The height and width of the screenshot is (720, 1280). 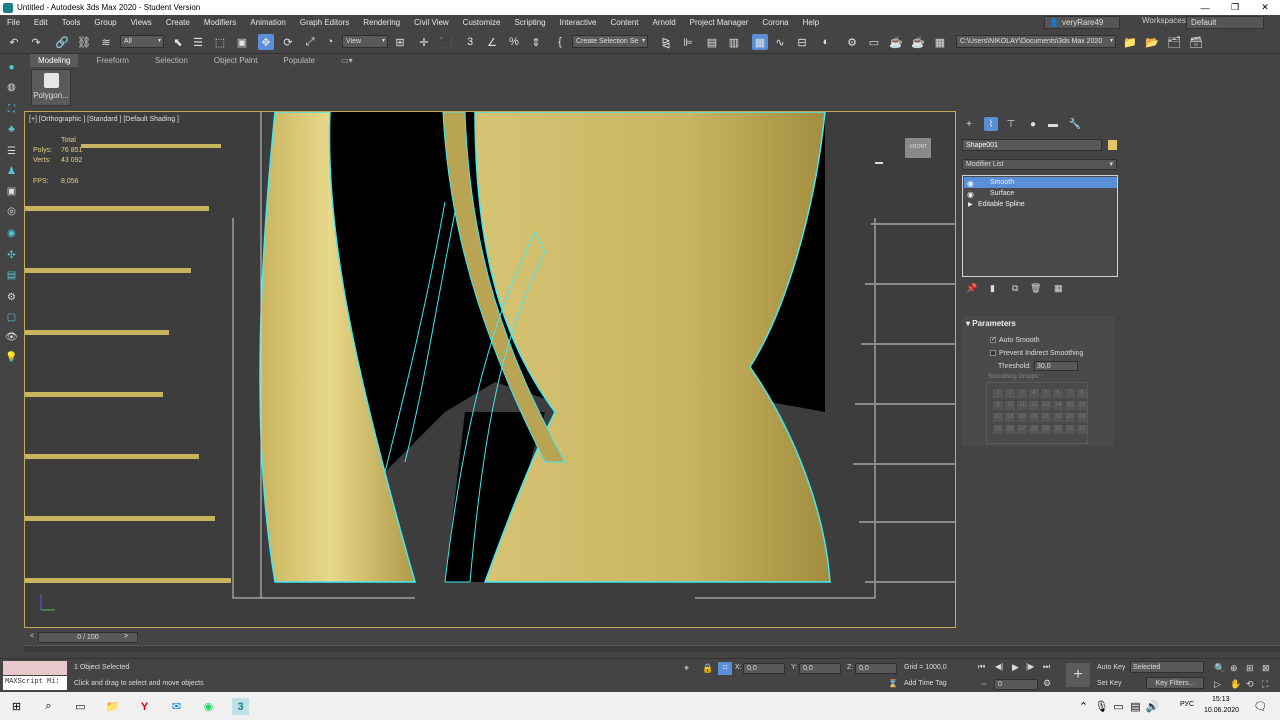 I want to click on time-tag-icon: ⌛, so click(x=893, y=683).